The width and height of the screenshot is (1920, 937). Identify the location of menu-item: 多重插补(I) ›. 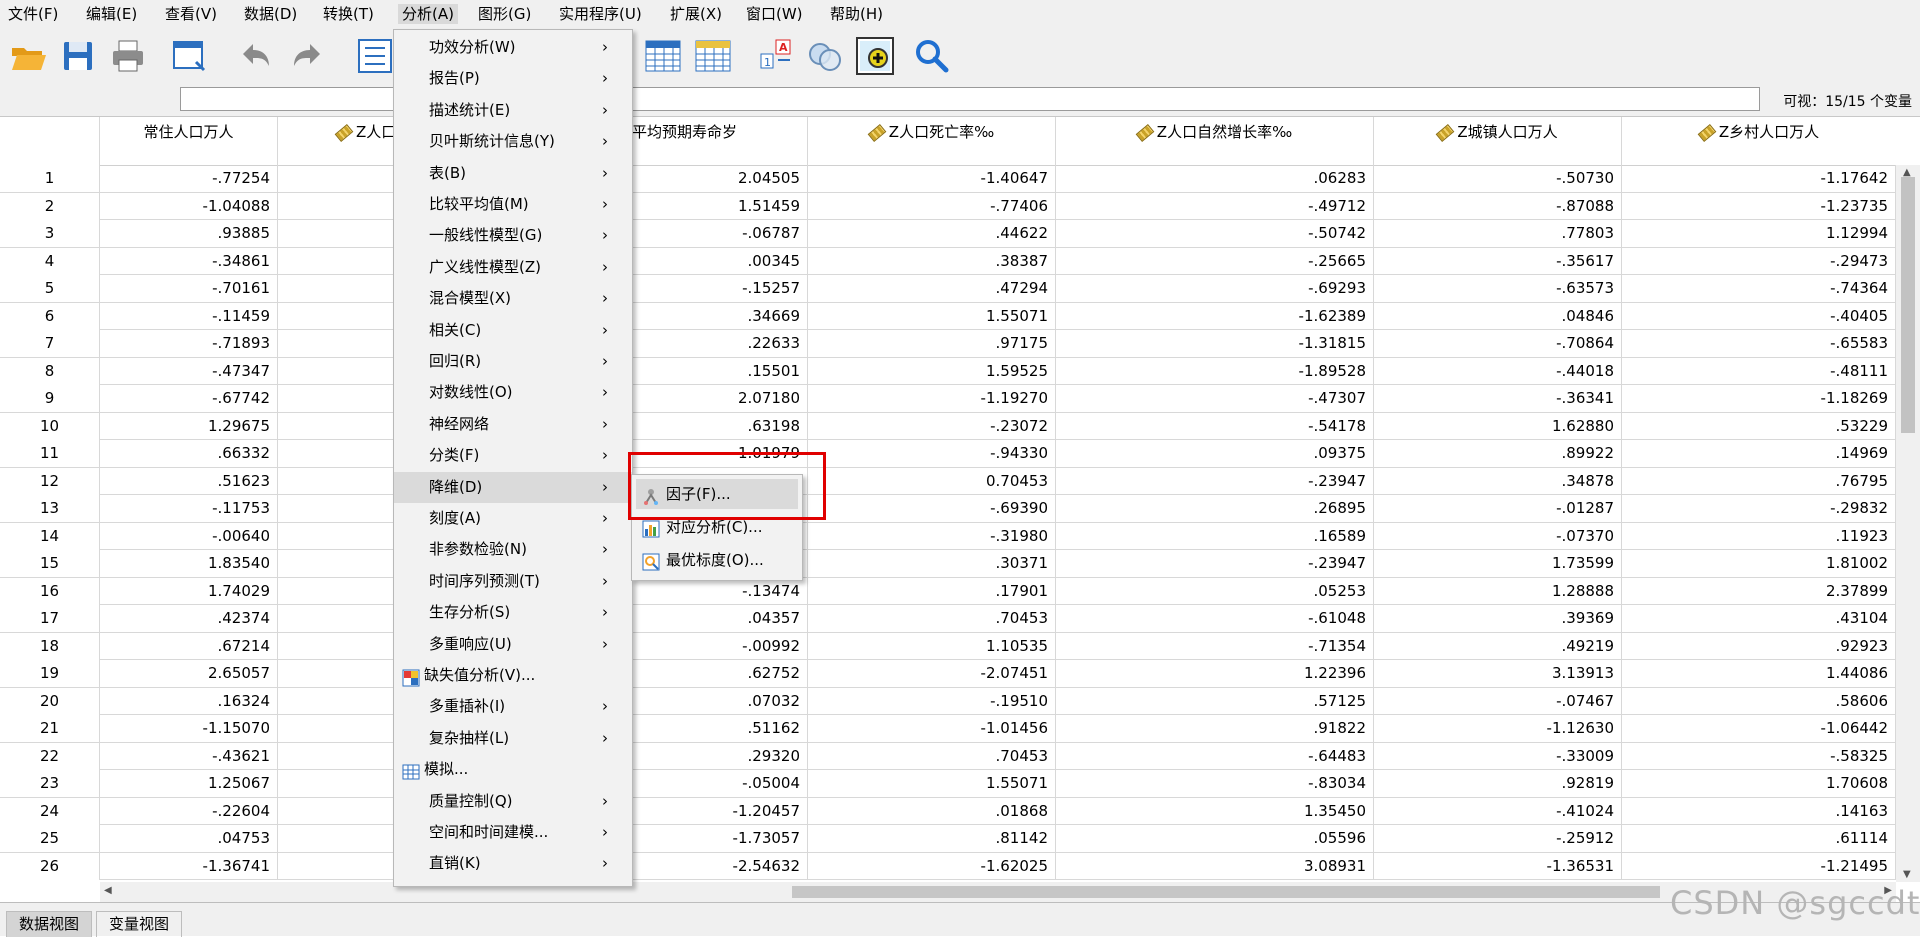
(513, 706).